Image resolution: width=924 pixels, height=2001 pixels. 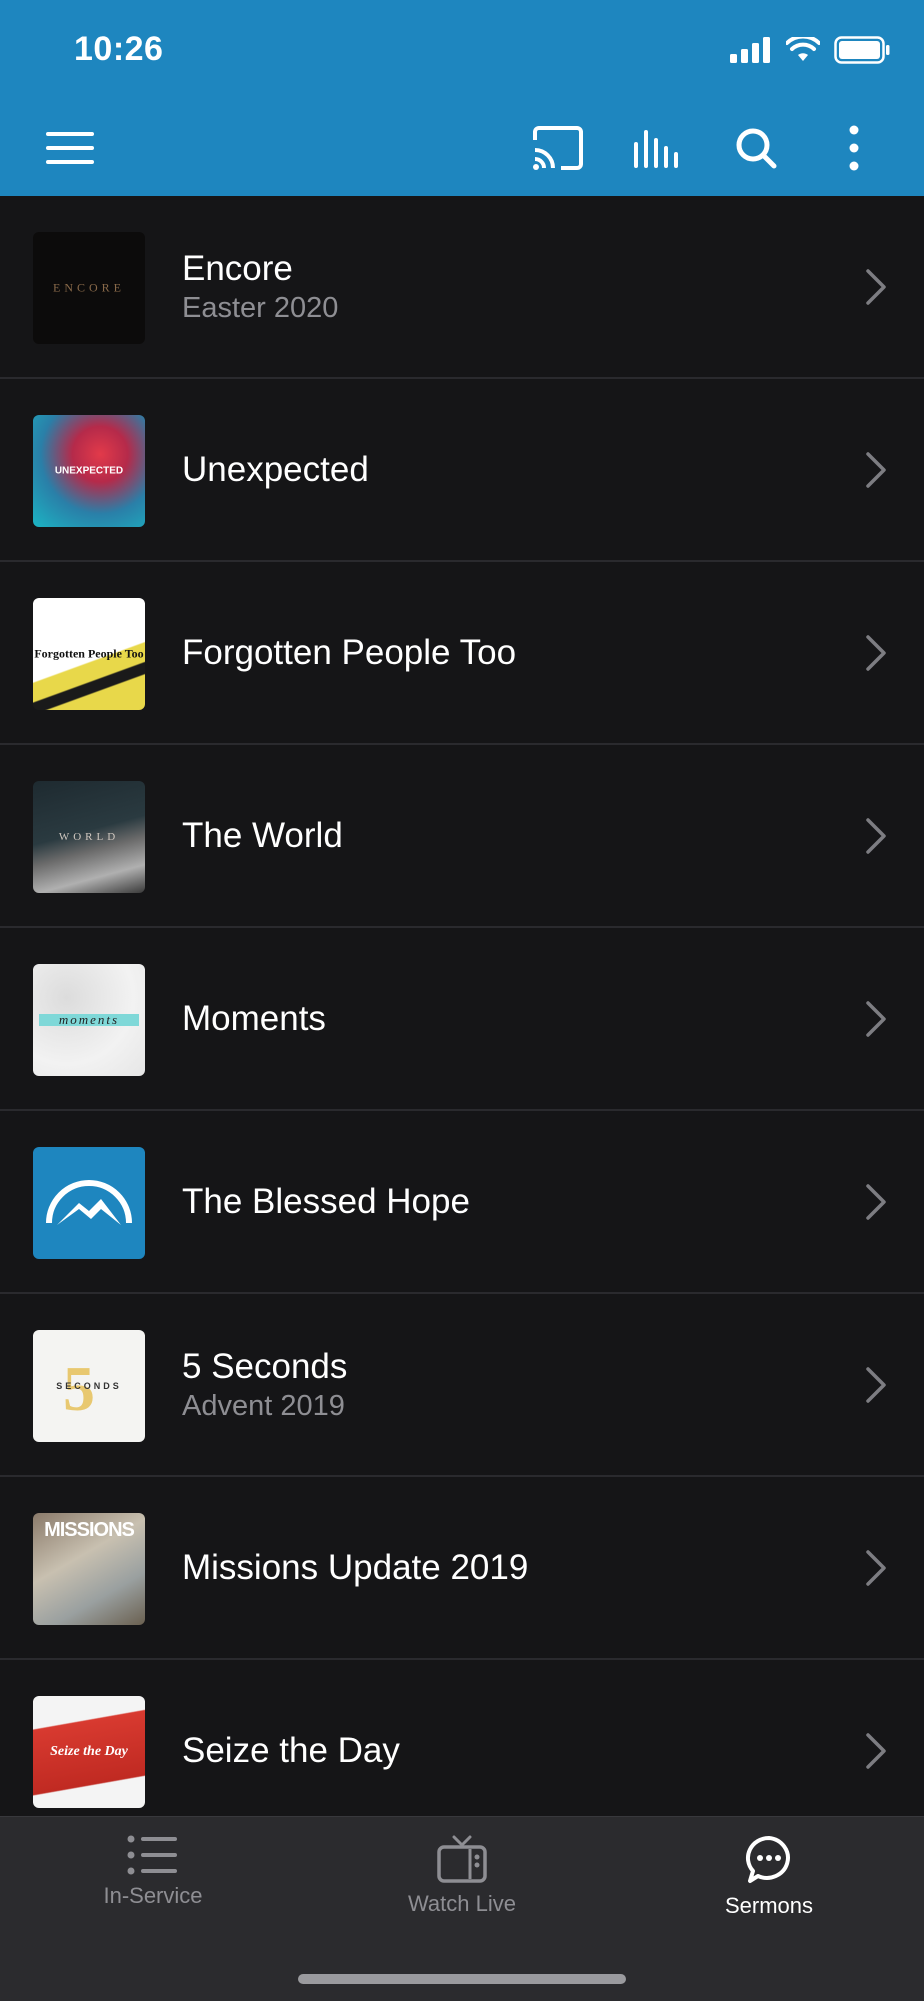 What do you see at coordinates (767, 1859) in the screenshot?
I see `chat-bubble-icon` at bounding box center [767, 1859].